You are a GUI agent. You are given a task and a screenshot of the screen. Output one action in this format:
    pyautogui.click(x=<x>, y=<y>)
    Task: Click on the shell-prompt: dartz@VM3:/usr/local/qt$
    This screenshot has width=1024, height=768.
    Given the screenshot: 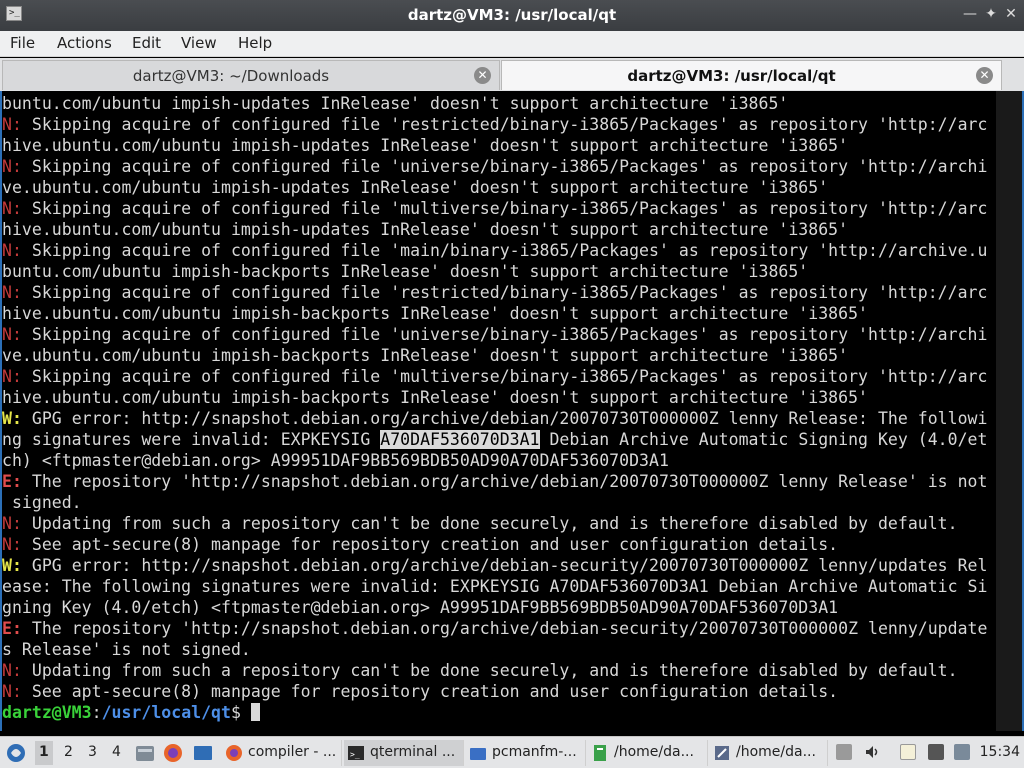 What is the action you would take?
    pyautogui.click(x=500, y=712)
    